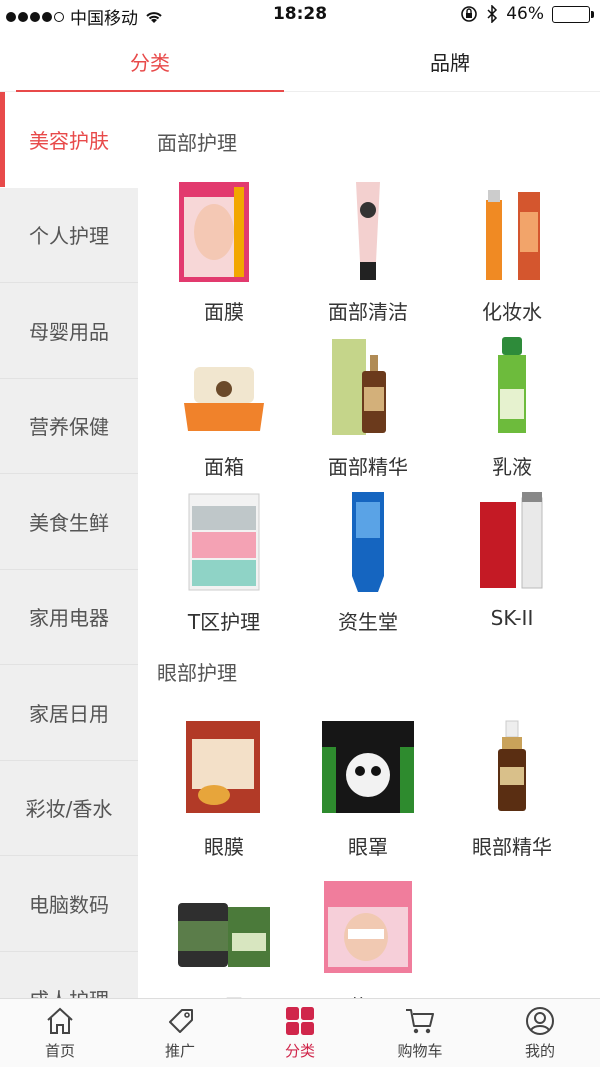 The width and height of the screenshot is (600, 1067). What do you see at coordinates (60, 1020) in the screenshot?
I see `home-icon` at bounding box center [60, 1020].